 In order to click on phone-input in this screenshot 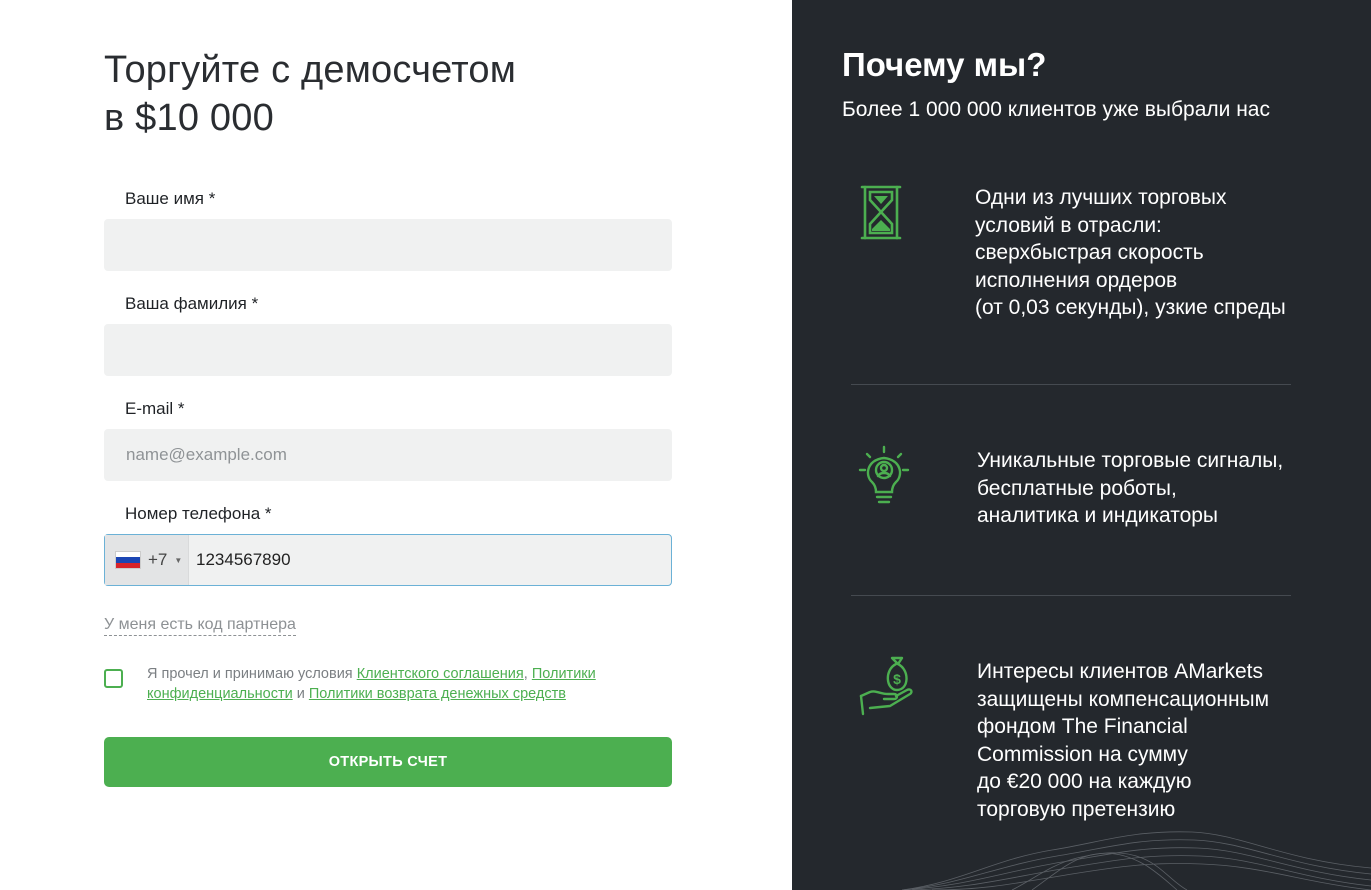, I will do `click(430, 560)`.